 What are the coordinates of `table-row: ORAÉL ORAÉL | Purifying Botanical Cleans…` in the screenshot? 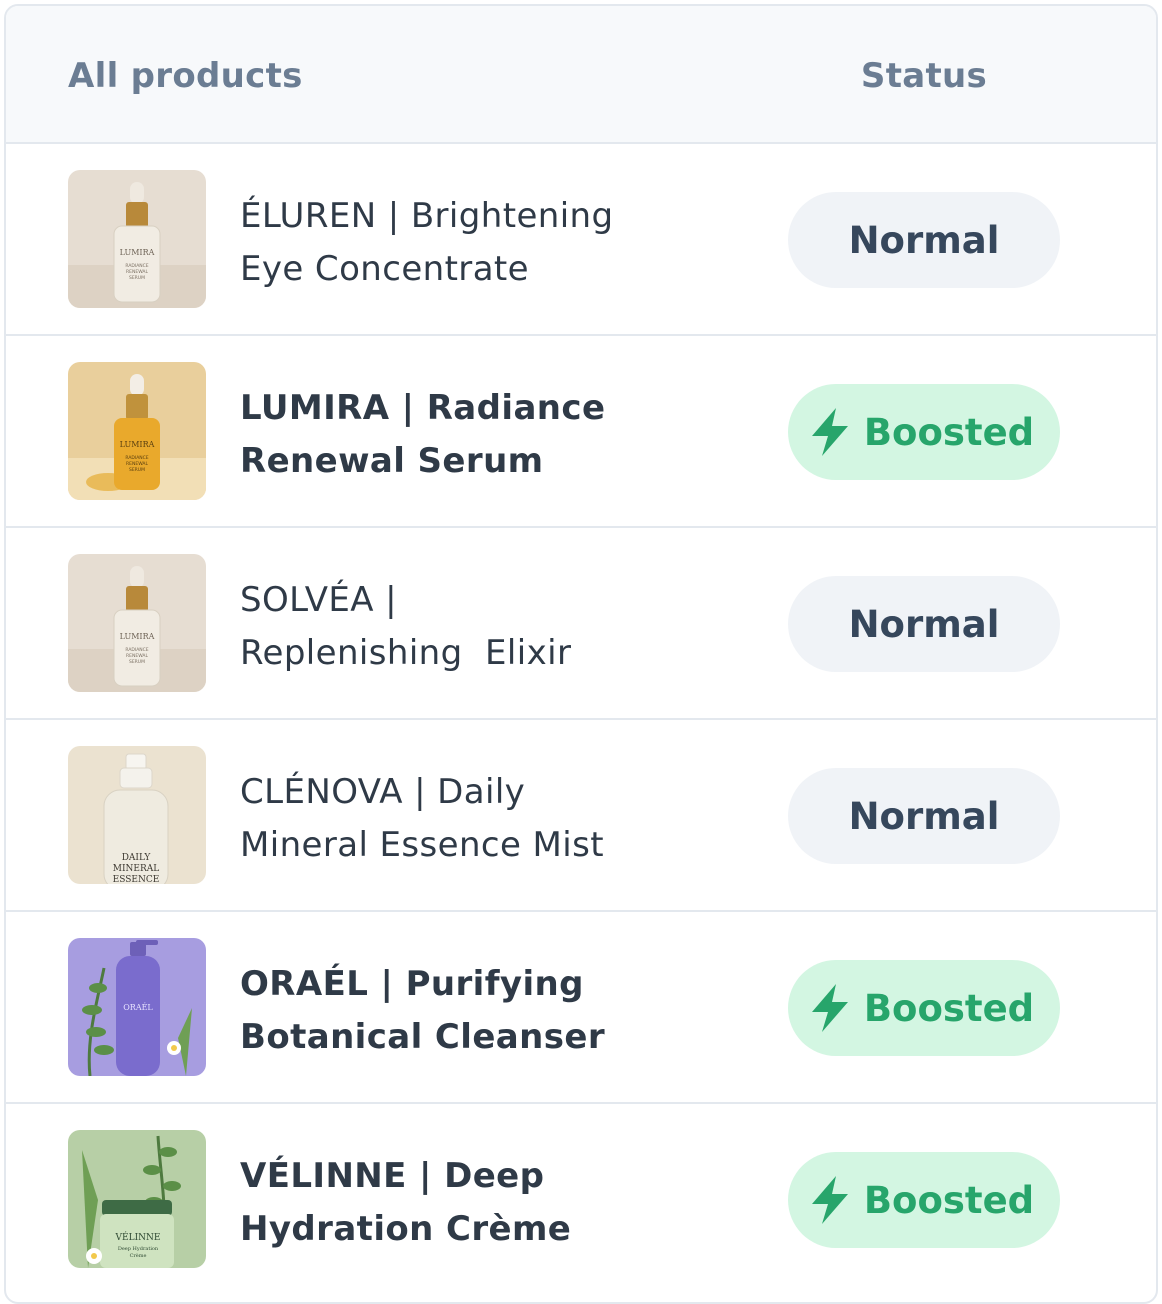 It's located at (581, 1008).